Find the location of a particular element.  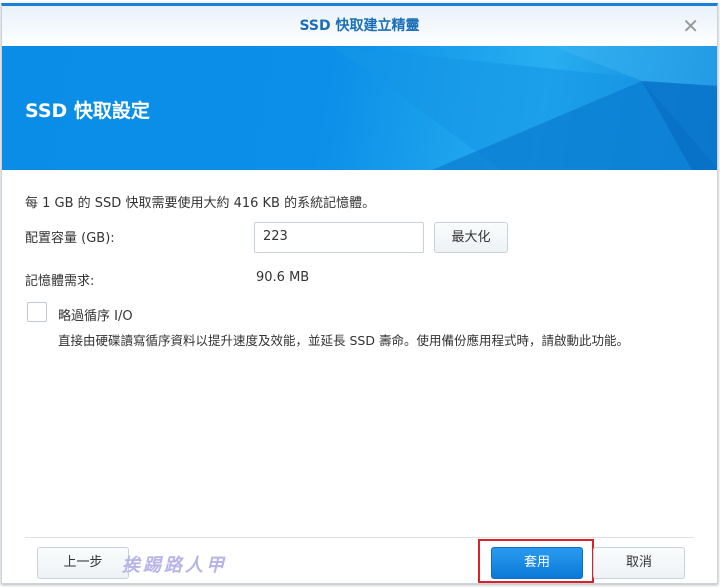

title-bar: SSD 快取建立精靈 ✕ is located at coordinates (359, 26).